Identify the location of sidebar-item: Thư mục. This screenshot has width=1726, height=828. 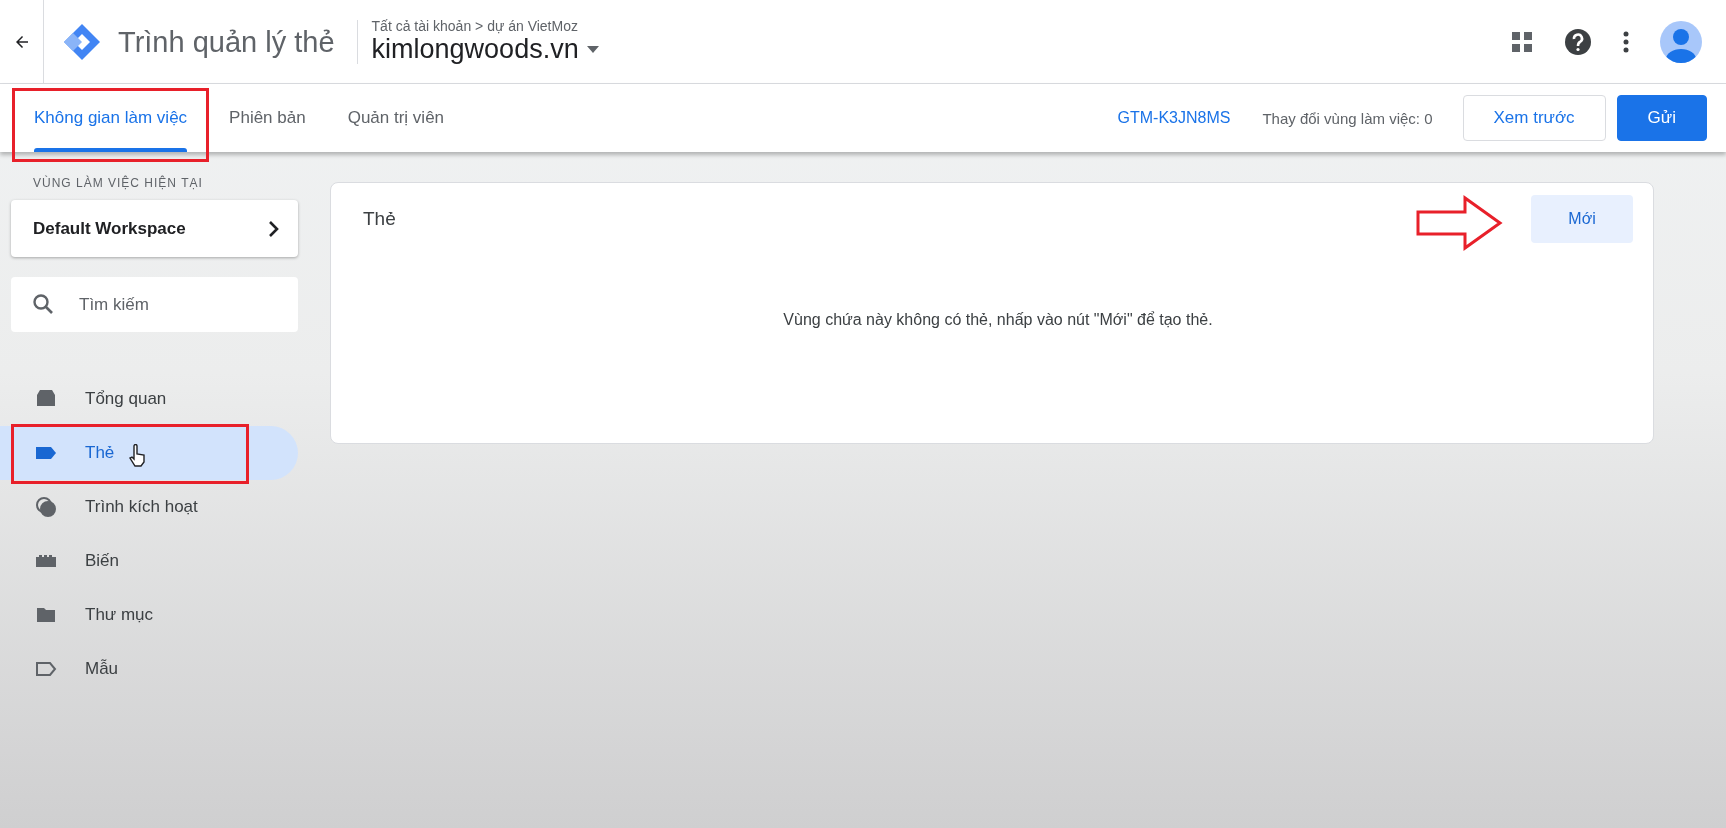
(149, 615).